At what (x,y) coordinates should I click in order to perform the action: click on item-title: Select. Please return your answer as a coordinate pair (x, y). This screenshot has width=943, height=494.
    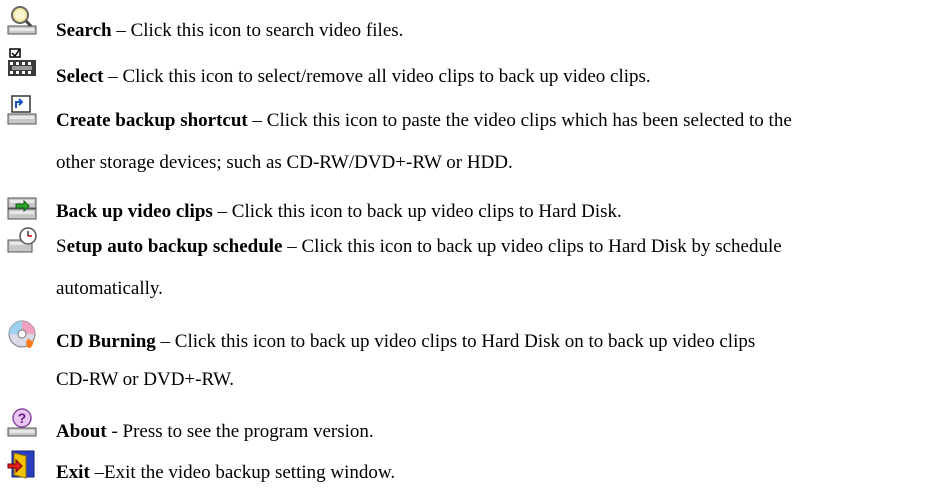
    Looking at the image, I should click on (80, 76).